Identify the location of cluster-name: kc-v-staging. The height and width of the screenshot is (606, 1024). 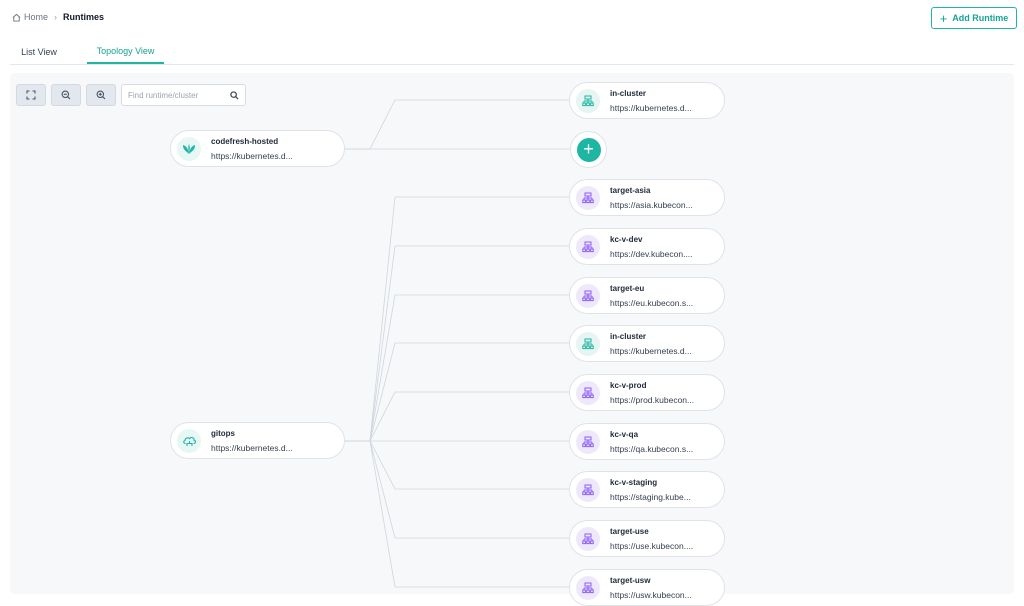
(634, 482).